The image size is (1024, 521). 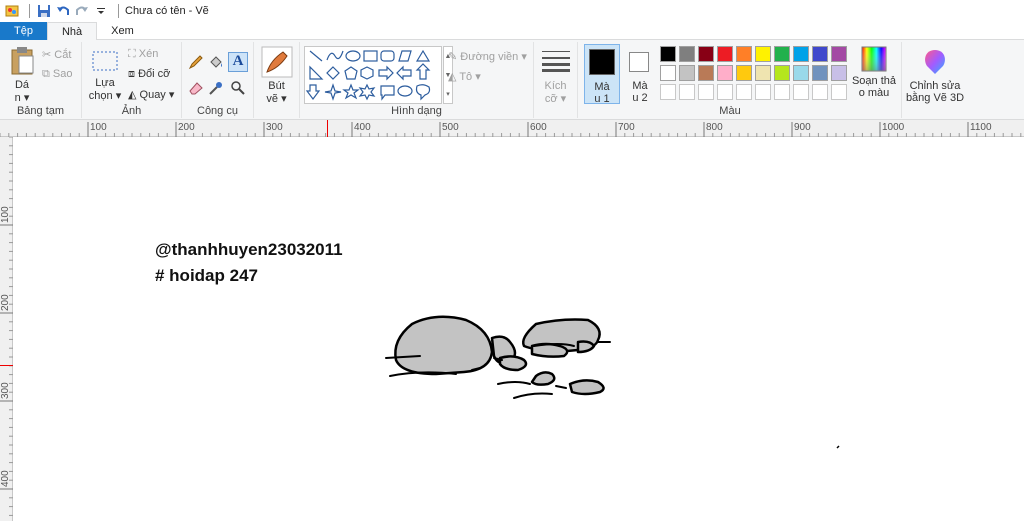 I want to click on paint3d-group: Chỉnh sửa bằng Vẽ 3D, so click(x=935, y=80).